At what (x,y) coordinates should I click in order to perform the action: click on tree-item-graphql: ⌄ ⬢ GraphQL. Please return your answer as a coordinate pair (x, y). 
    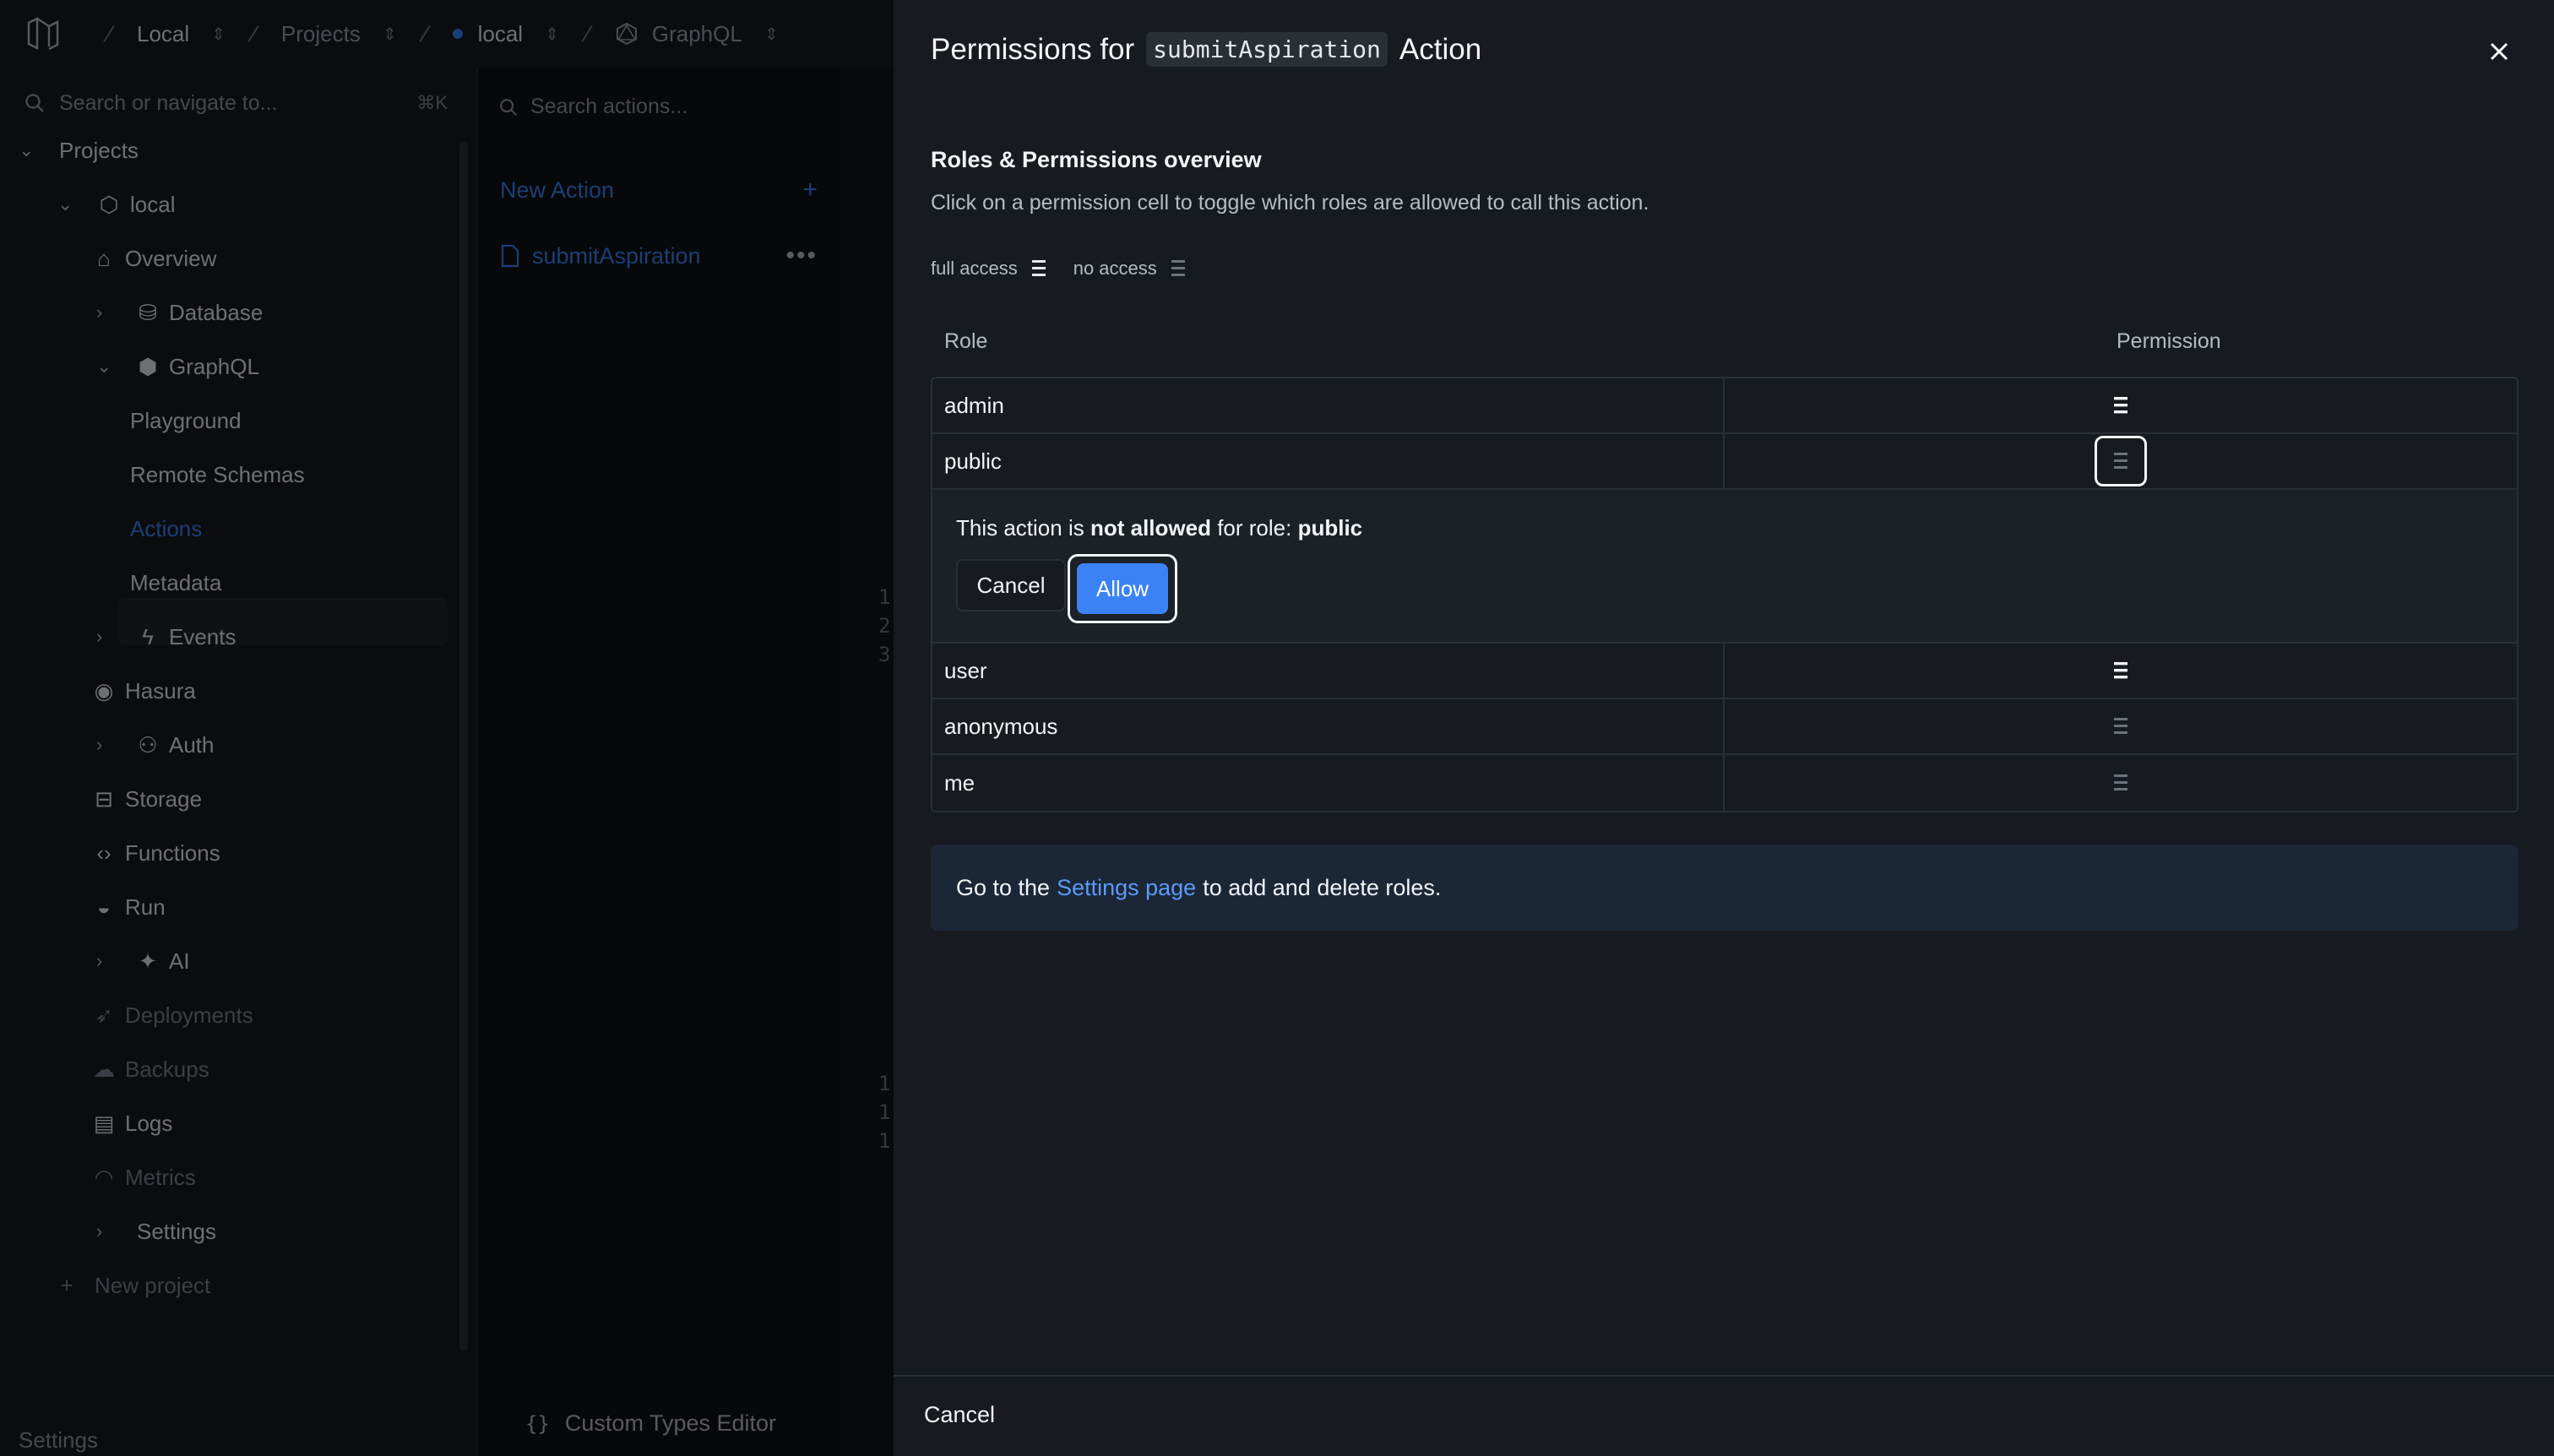
    Looking at the image, I should click on (177, 366).